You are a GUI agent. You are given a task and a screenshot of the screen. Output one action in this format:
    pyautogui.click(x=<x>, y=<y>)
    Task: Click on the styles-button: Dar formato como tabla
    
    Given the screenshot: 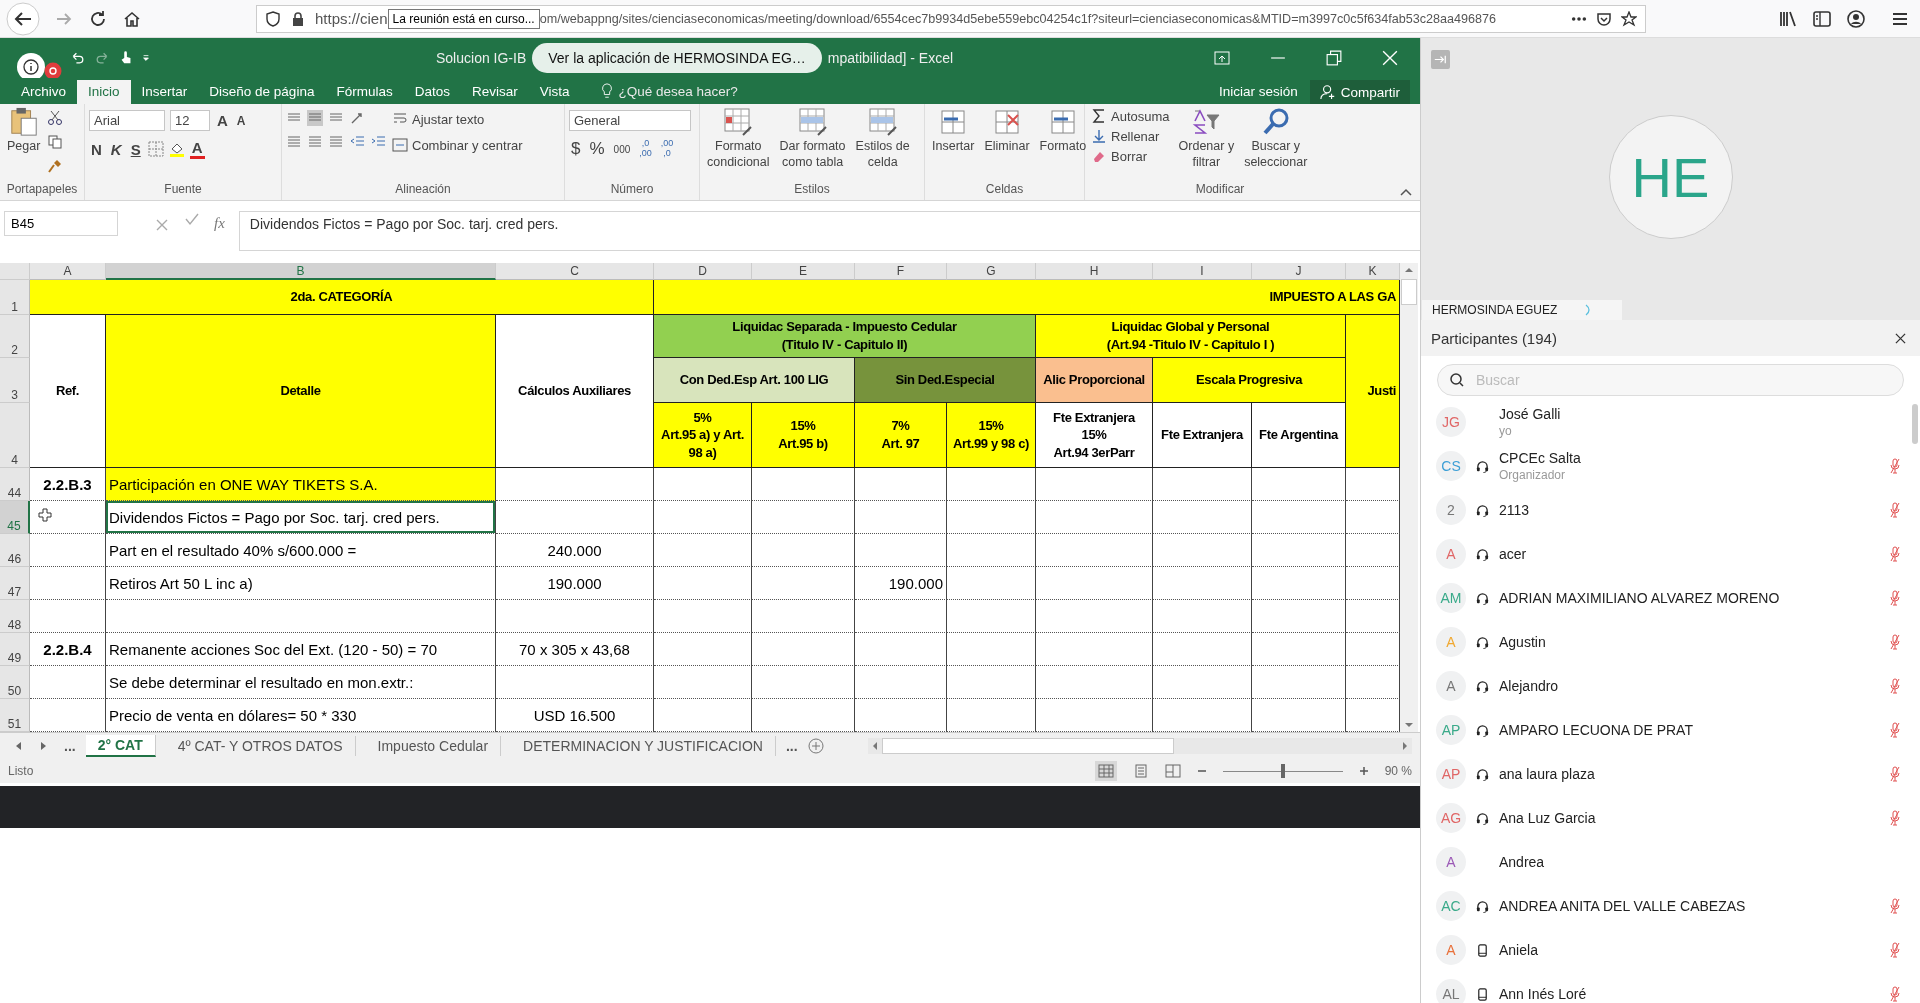 What is the action you would take?
    pyautogui.click(x=812, y=144)
    